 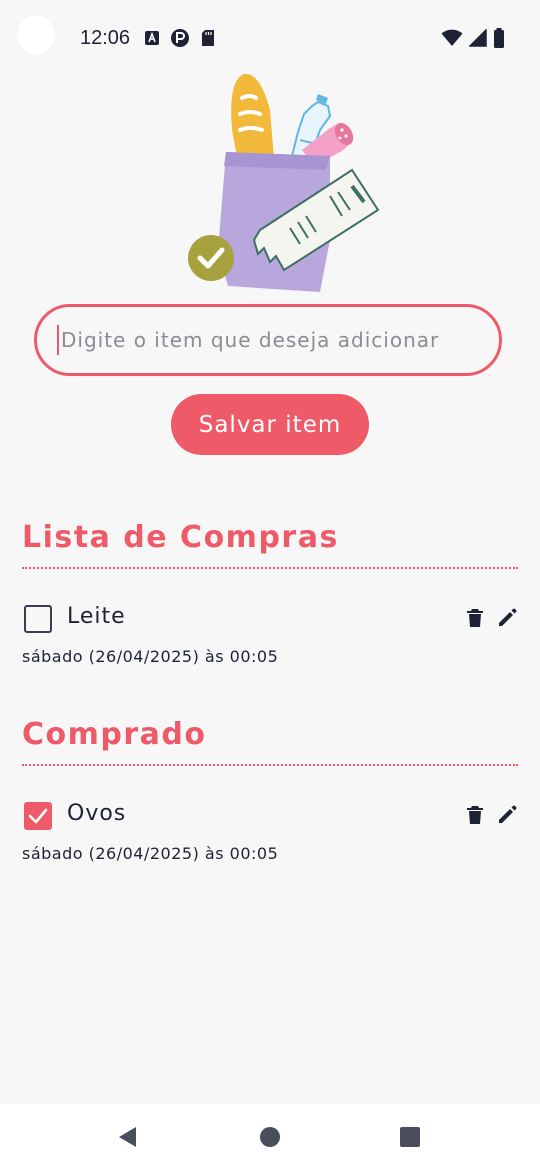 I want to click on bought-list-divider, so click(x=270, y=765).